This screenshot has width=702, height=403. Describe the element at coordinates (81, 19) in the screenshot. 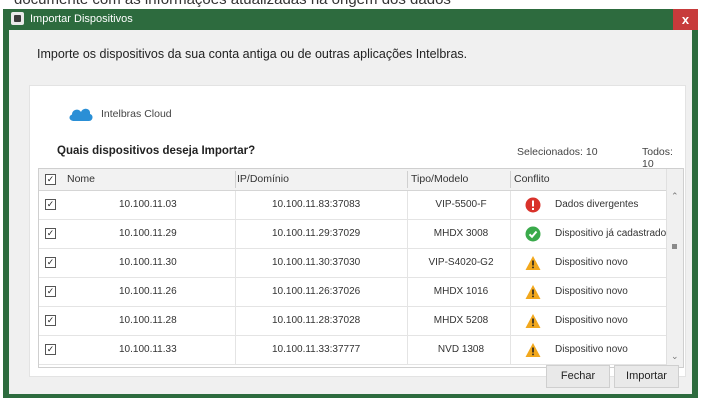

I see `window-title: Importar Dispositivos` at that location.